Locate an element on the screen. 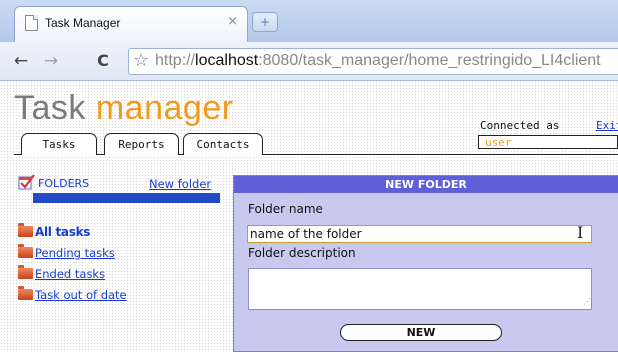 The width and height of the screenshot is (618, 352). text-cursor-icon: I is located at coordinates (580, 232).